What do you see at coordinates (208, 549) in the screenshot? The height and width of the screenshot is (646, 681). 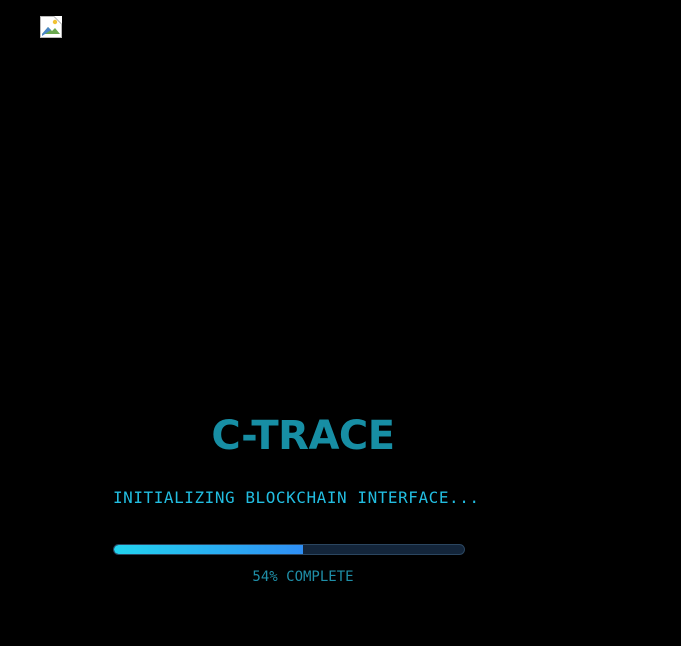 I see `progress-bar-fill` at bounding box center [208, 549].